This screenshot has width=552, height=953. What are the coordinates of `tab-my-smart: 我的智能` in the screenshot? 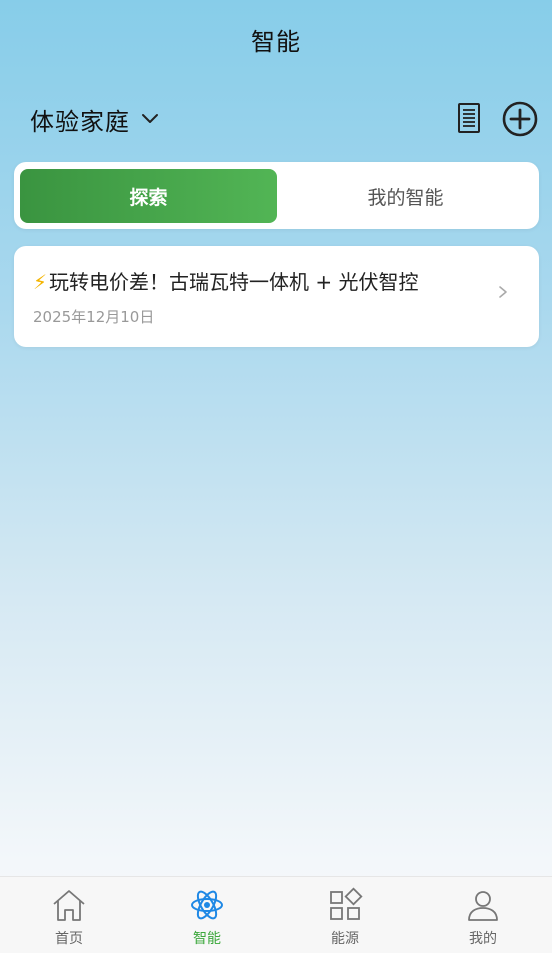 It's located at (405, 196).